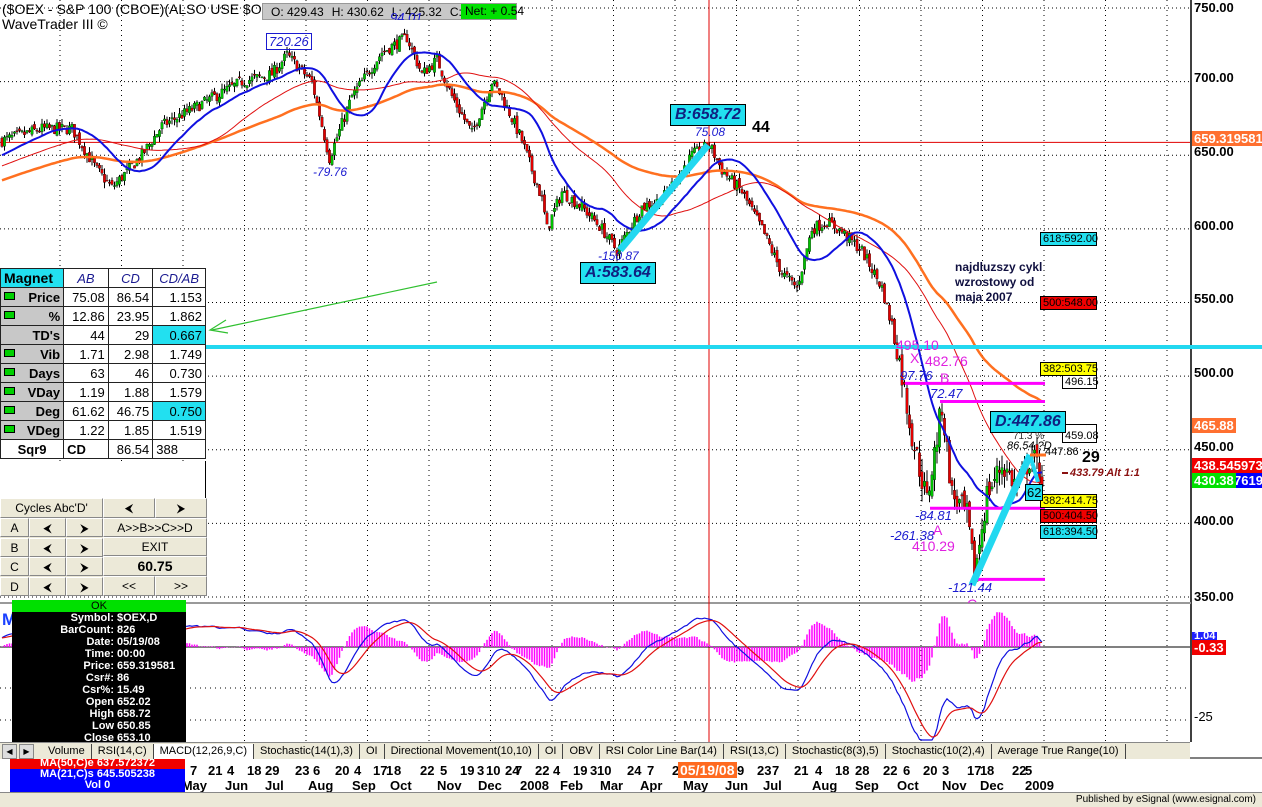 The width and height of the screenshot is (1262, 807). I want to click on date-tick-day: 9, so click(741, 770).